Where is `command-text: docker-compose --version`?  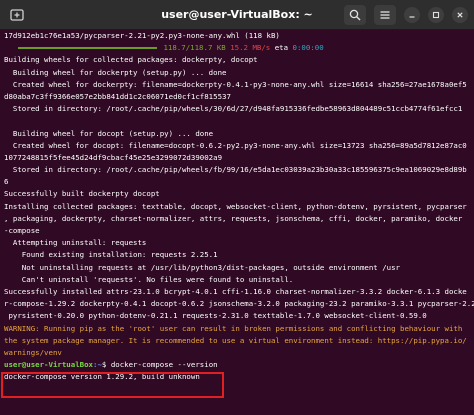 command-text: docker-compose --version is located at coordinates (164, 365).